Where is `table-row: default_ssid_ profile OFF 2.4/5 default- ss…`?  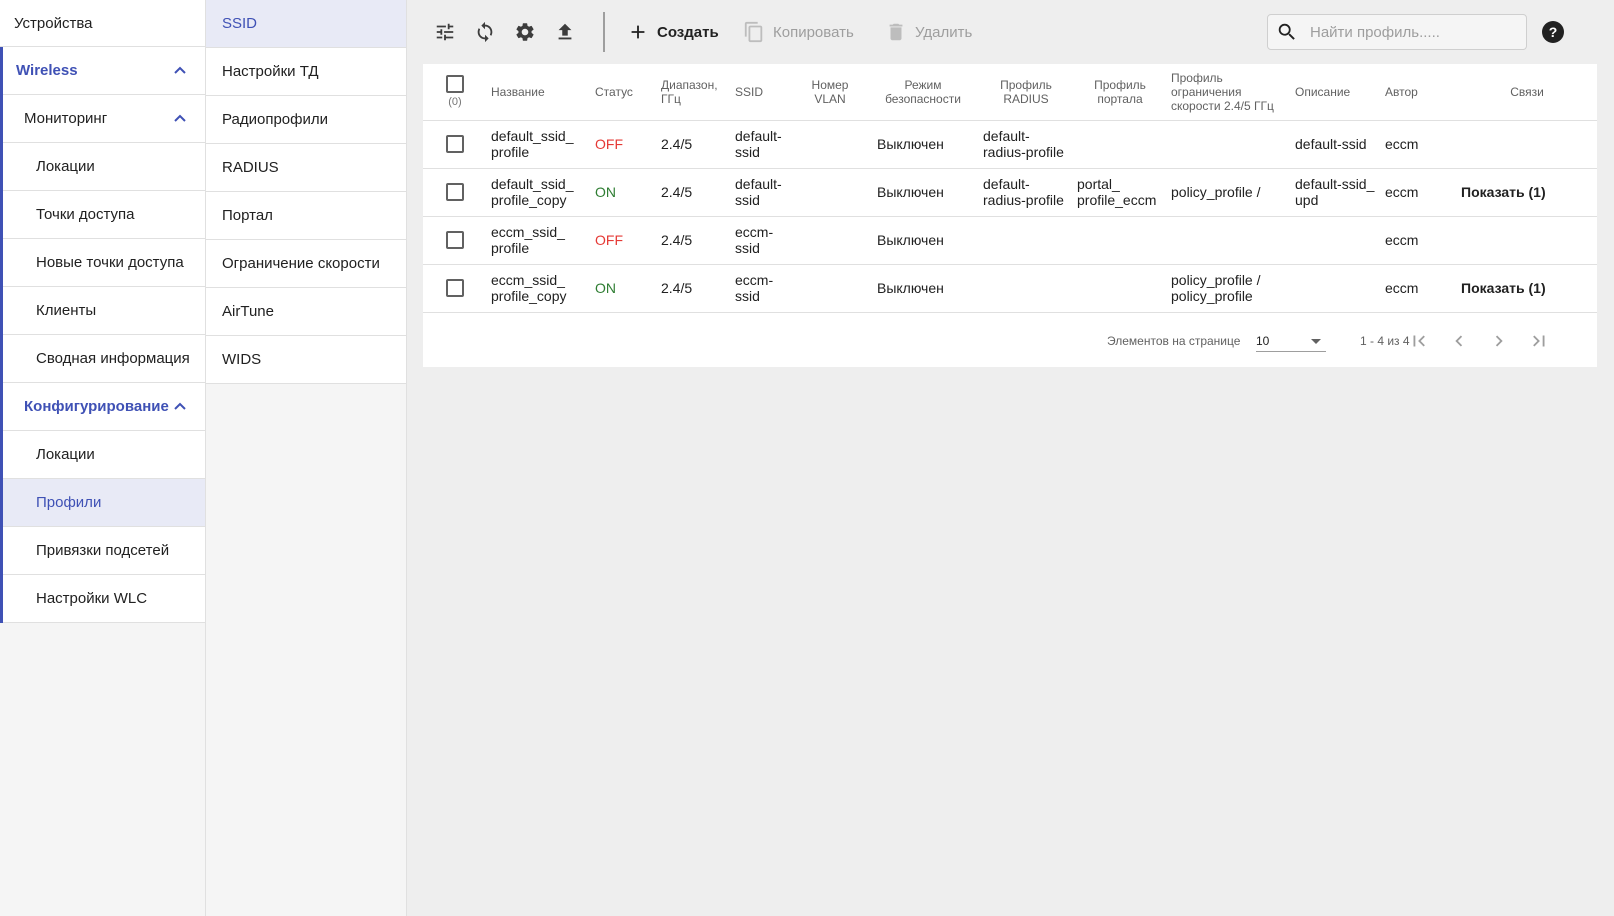
table-row: default_ssid_ profile OFF 2.4/5 default- ss… is located at coordinates (1010, 144).